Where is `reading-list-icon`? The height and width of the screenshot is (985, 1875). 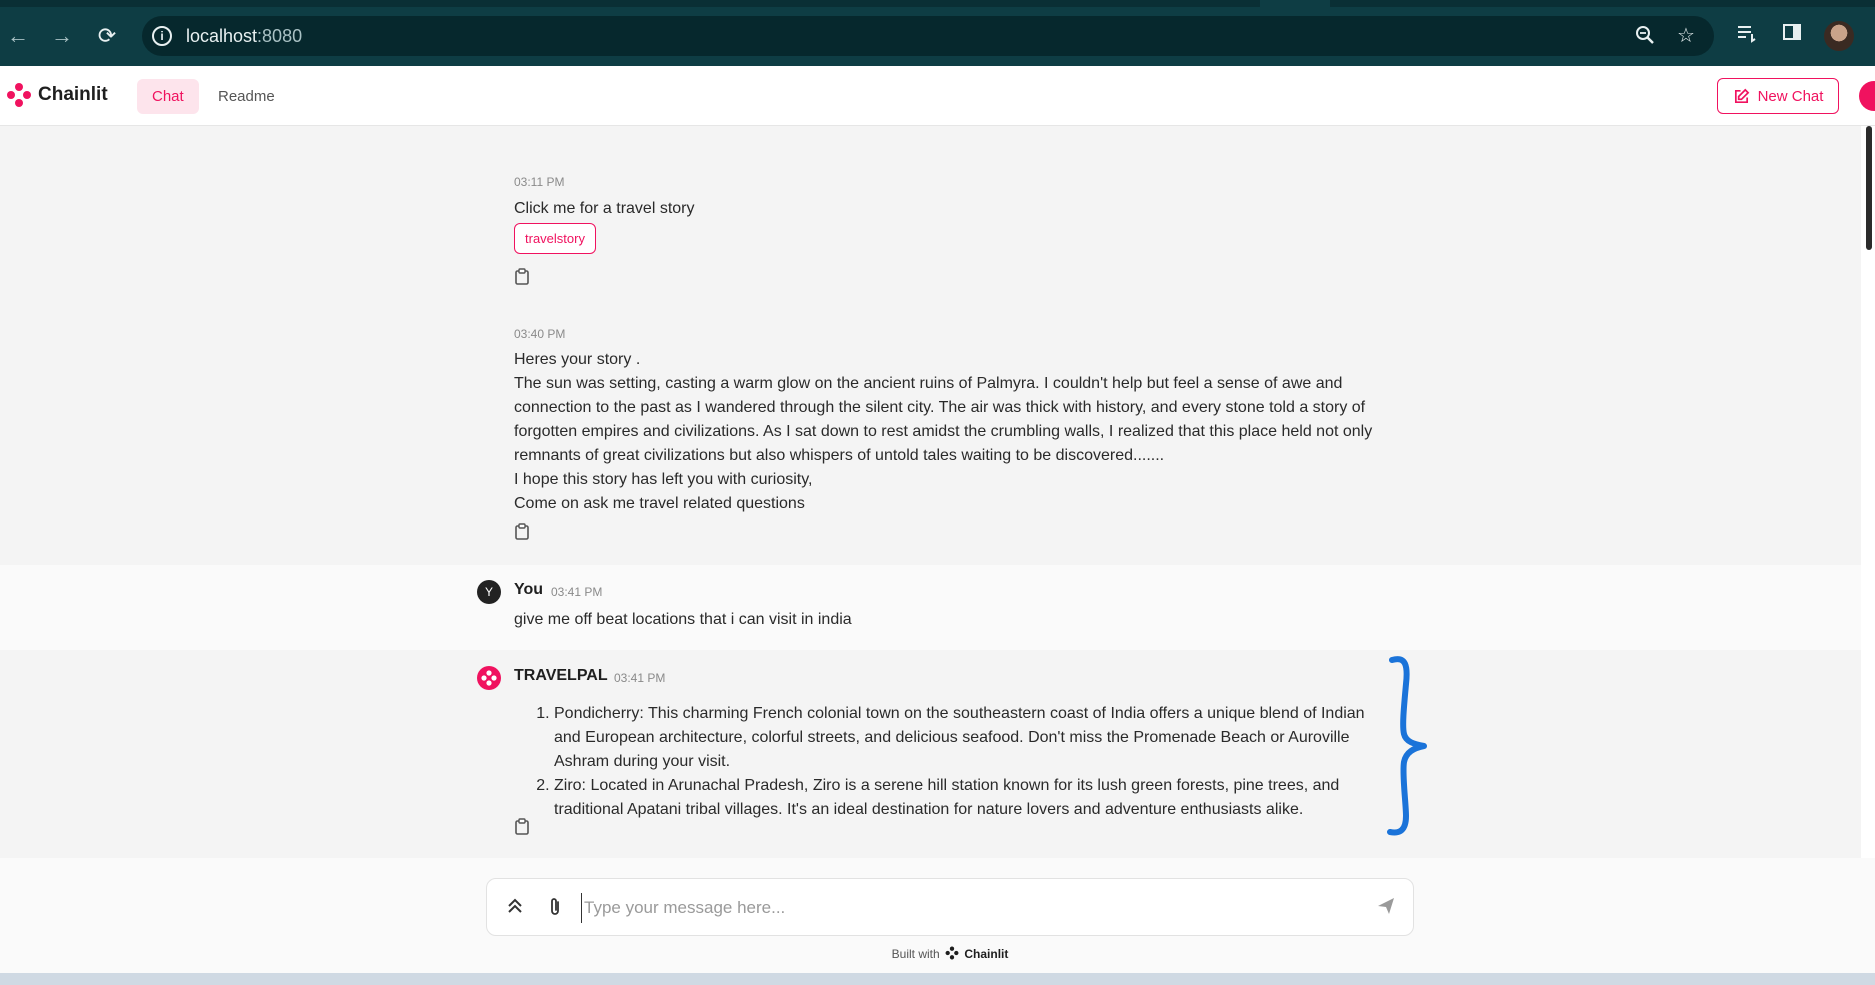 reading-list-icon is located at coordinates (1747, 36).